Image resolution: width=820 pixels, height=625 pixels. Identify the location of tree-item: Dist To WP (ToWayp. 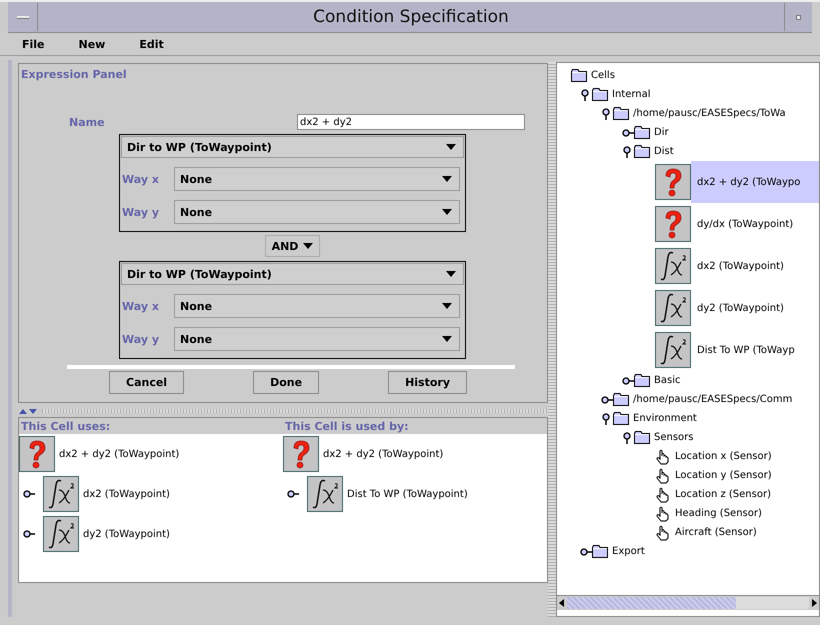
(755, 350).